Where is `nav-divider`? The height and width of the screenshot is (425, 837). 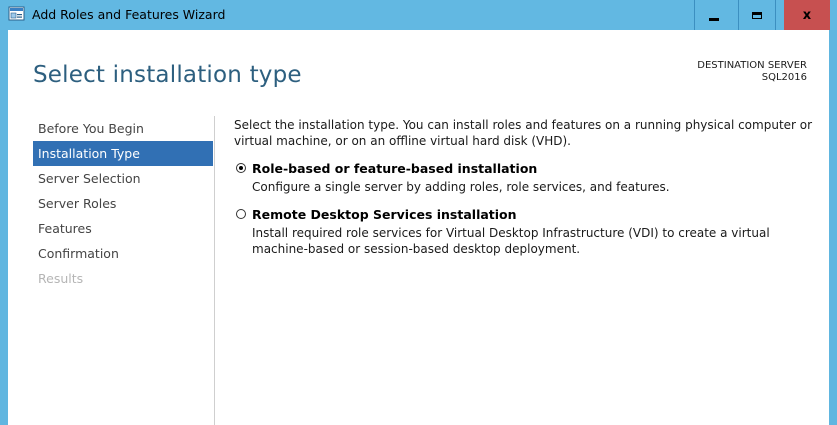
nav-divider is located at coordinates (214, 270).